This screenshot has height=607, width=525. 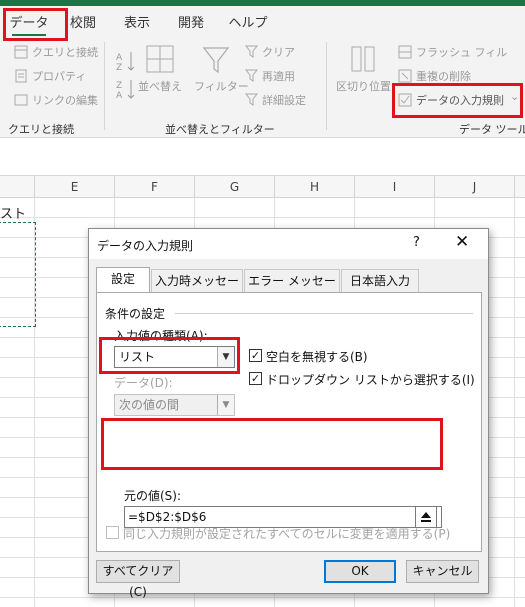 What do you see at coordinates (395, 187) in the screenshot?
I see `column-header-i: I` at bounding box center [395, 187].